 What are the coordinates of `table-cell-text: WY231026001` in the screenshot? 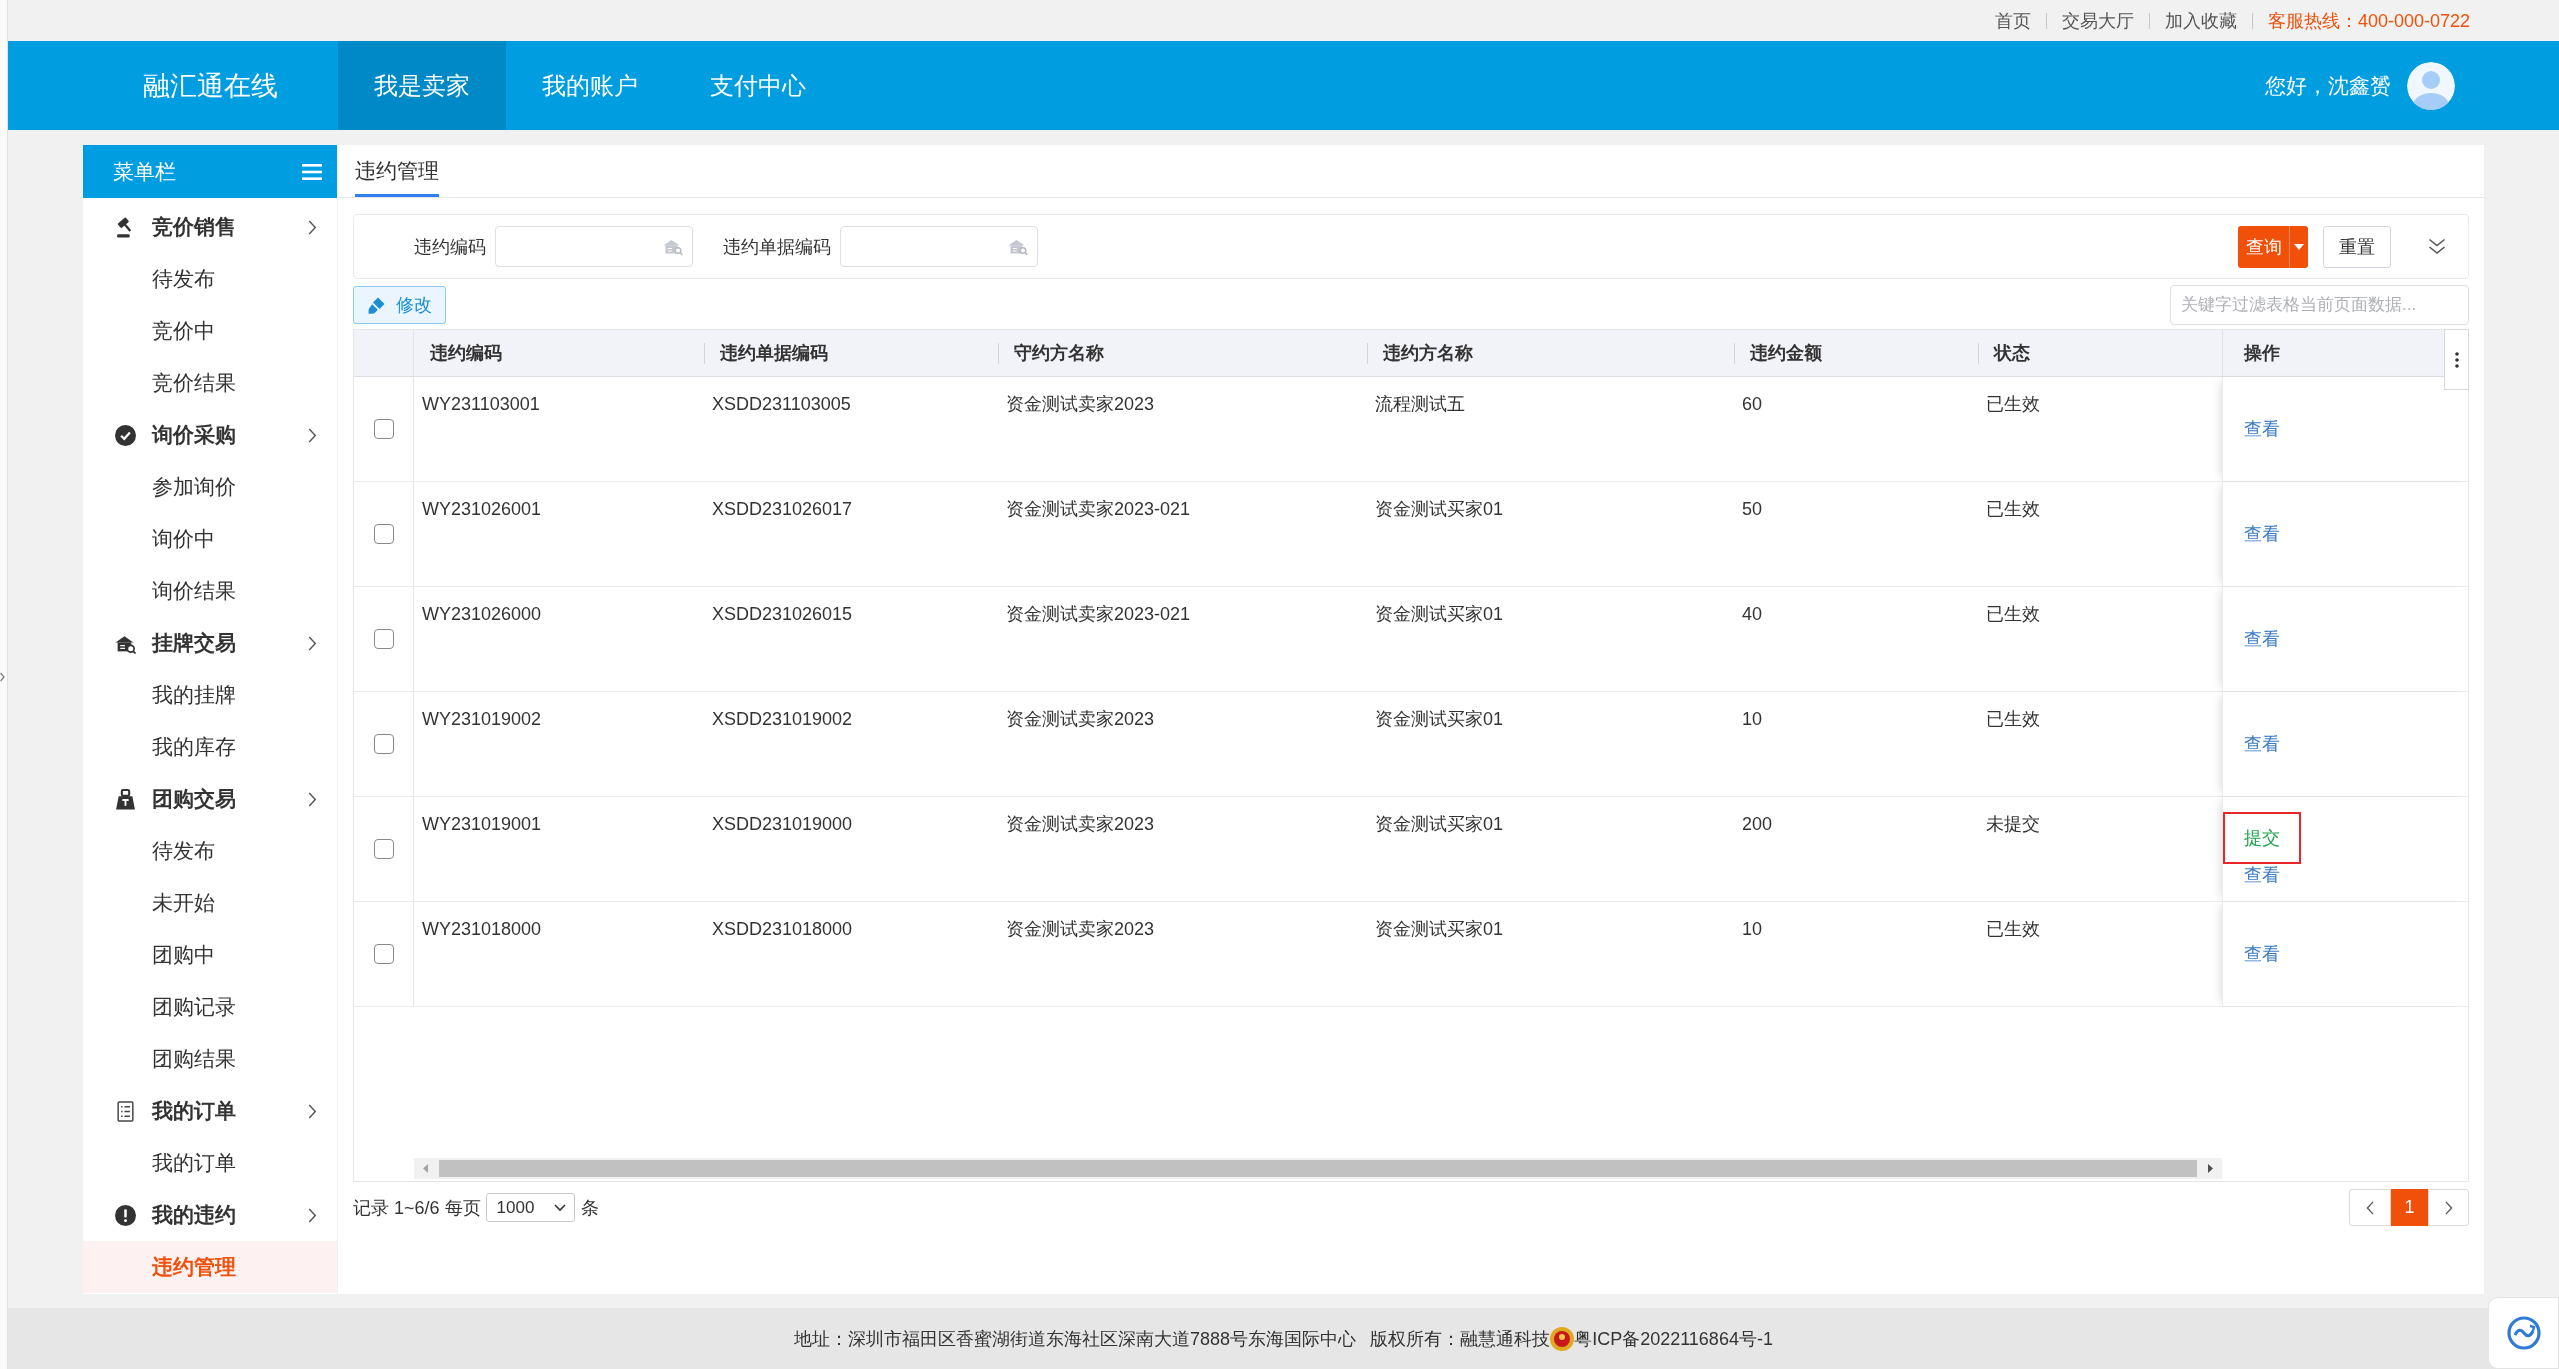 It's located at (482, 509).